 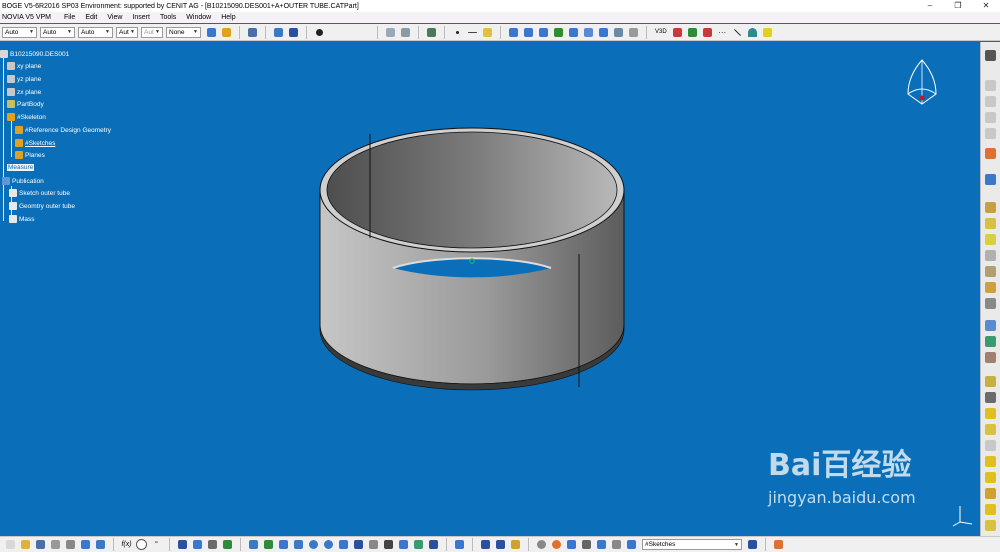 I want to click on point-icon, so click(x=457, y=32).